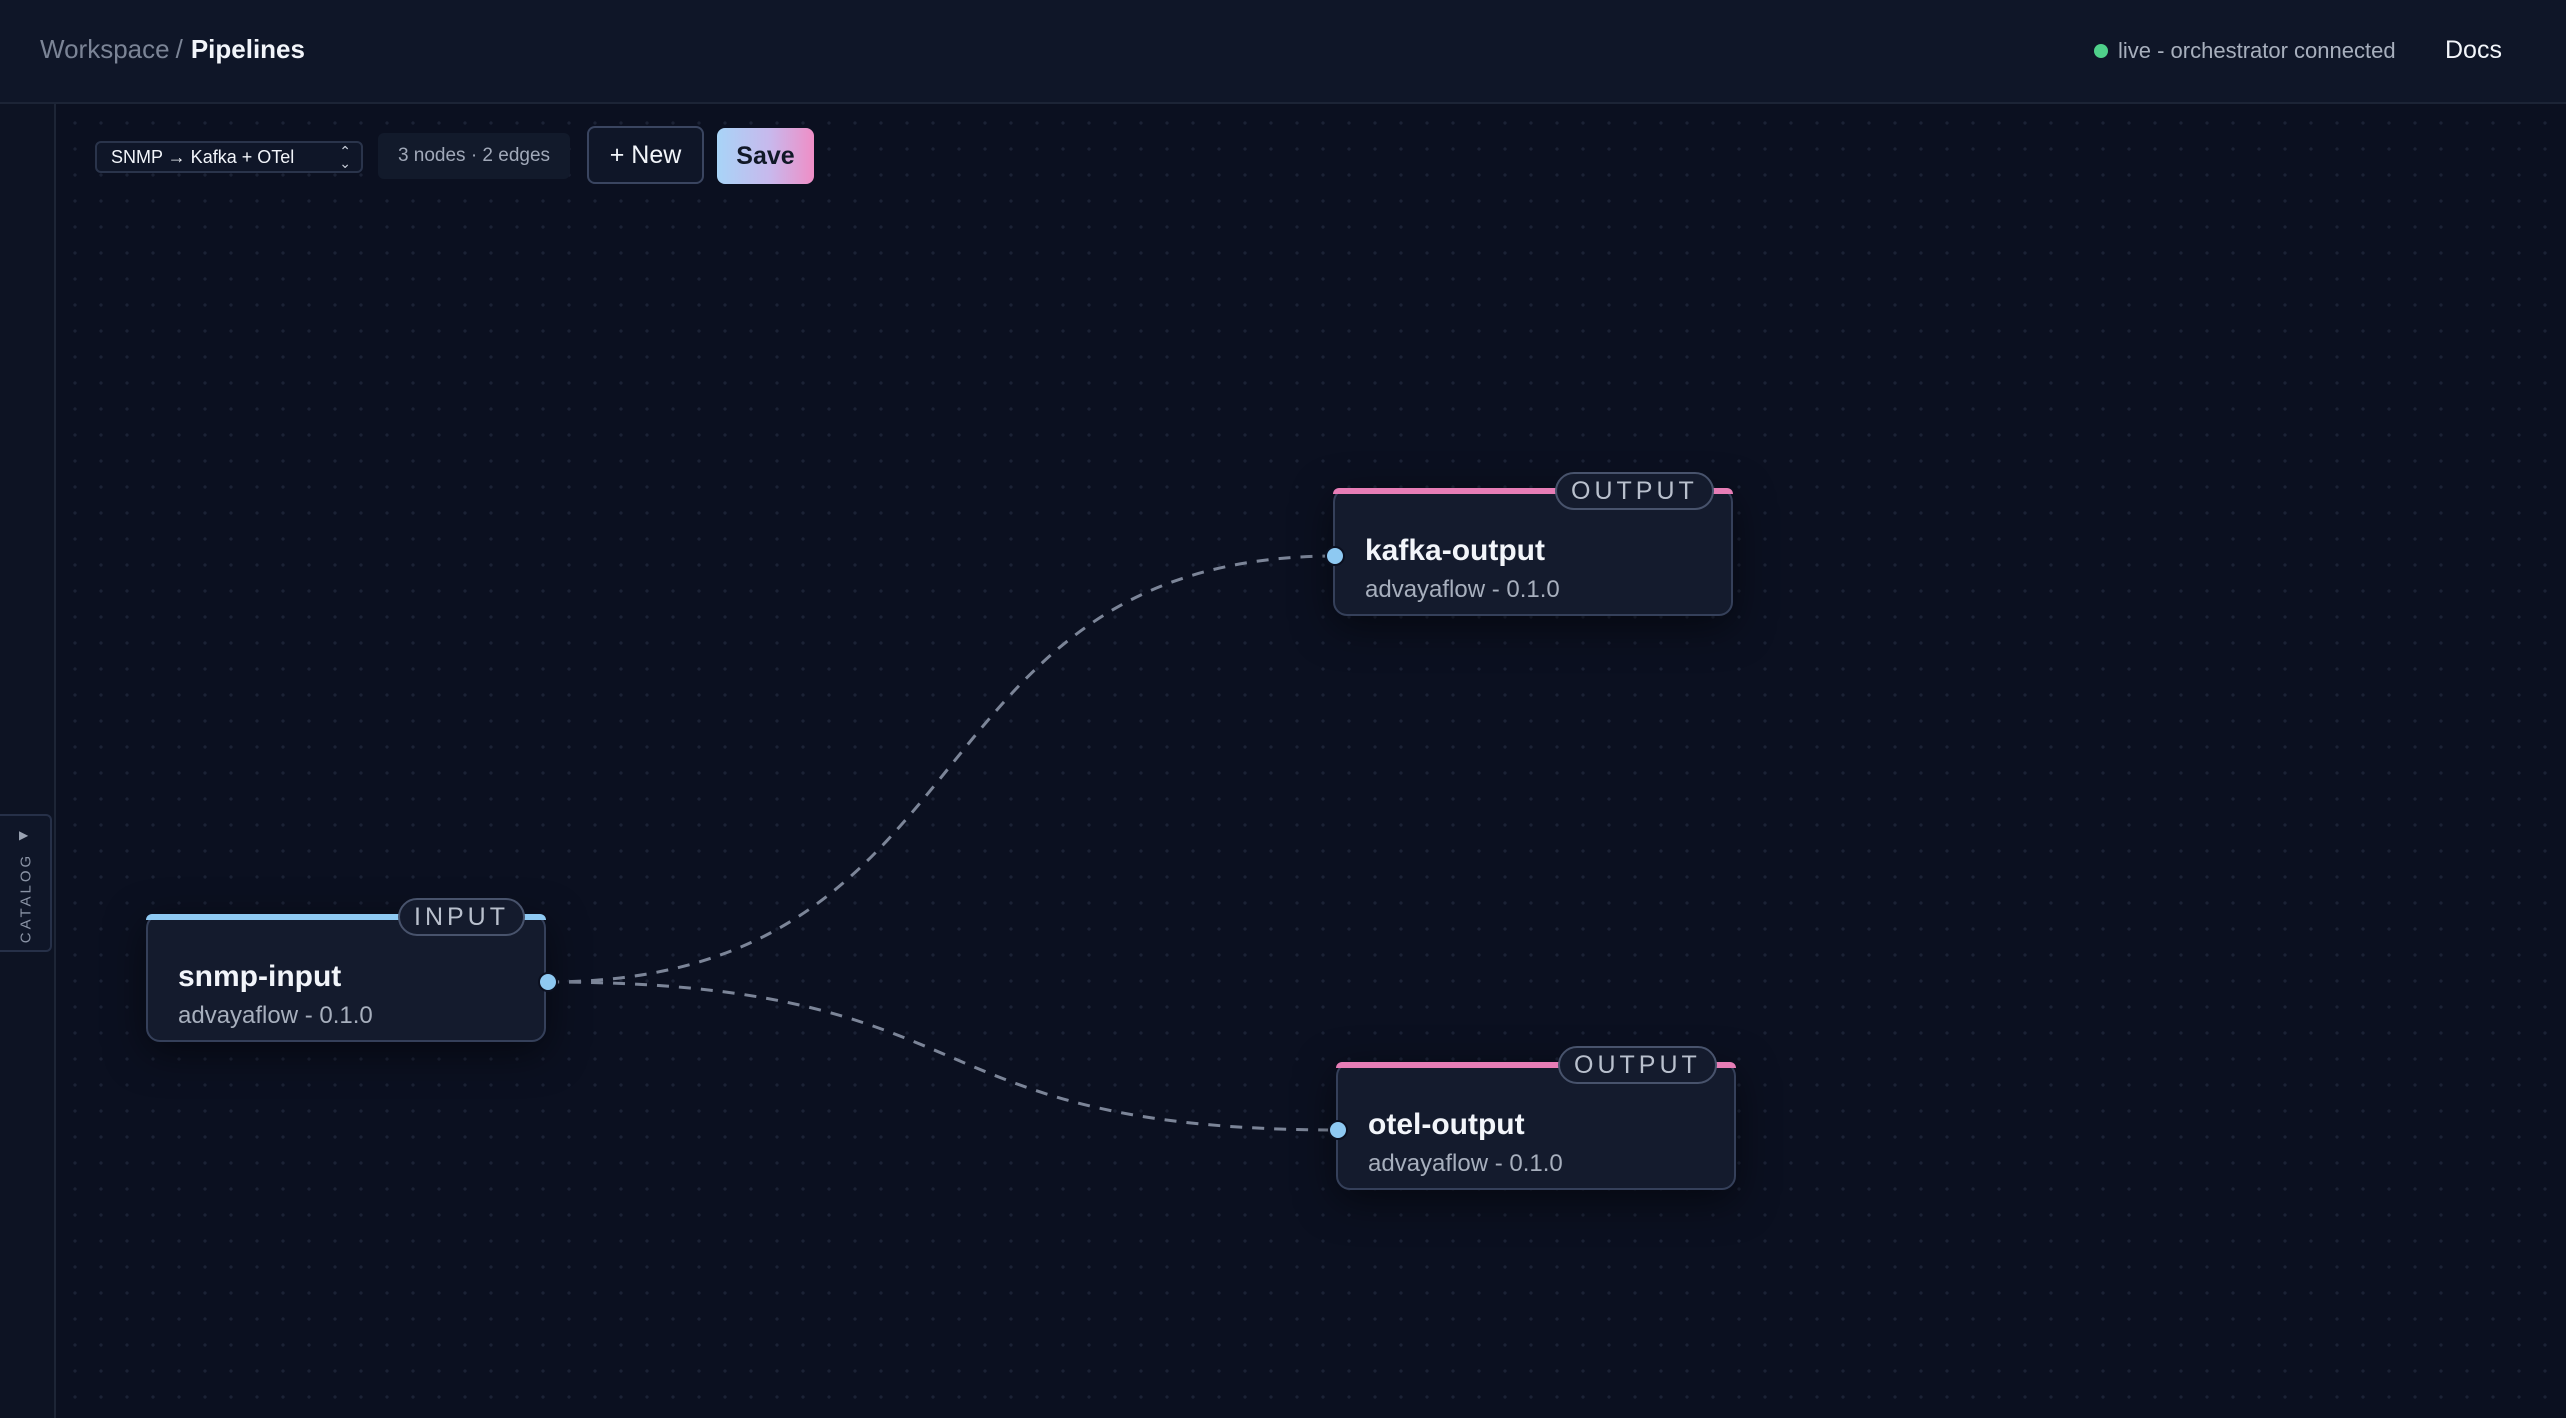 This screenshot has height=1418, width=2566. I want to click on breadcrumb-workspace: Workspace, so click(105, 49).